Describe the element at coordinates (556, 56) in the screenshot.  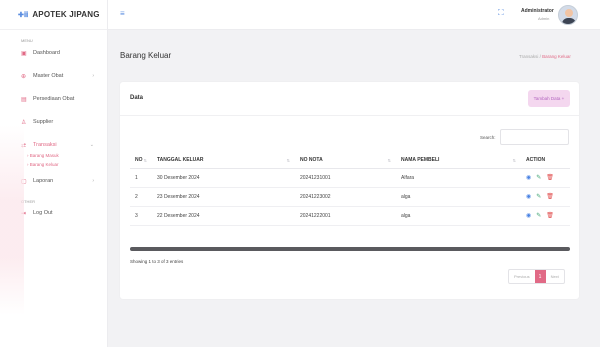
I see `breadcrumb-current: Barang Keluar` at that location.